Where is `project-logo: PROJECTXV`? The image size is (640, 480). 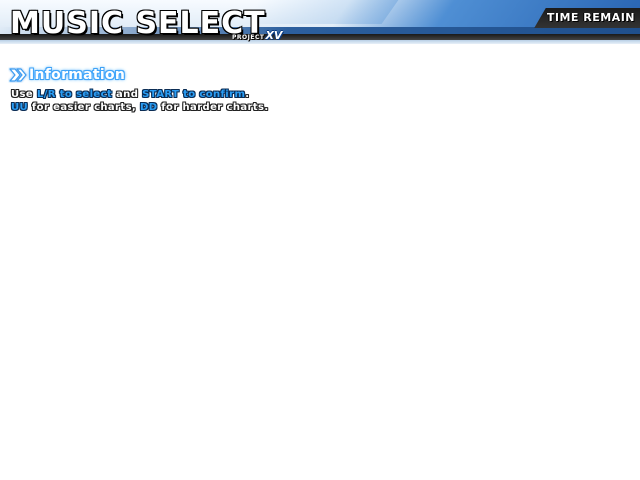
project-logo: PROJECTXV is located at coordinates (257, 34).